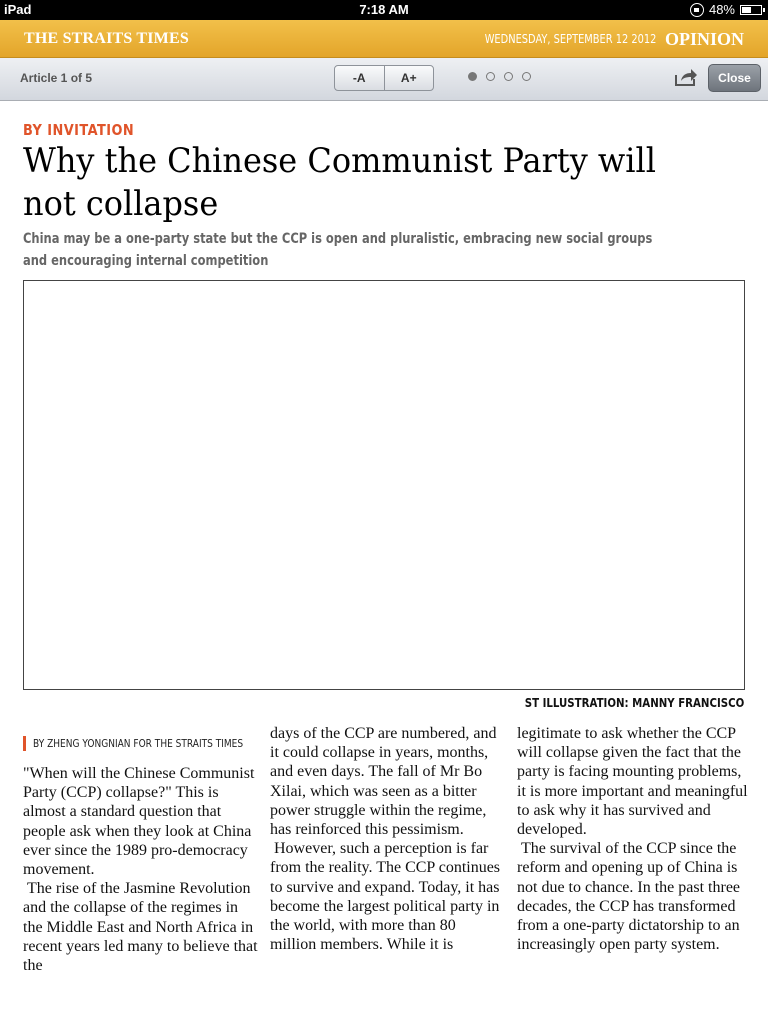  What do you see at coordinates (570, 39) in the screenshot?
I see `issue-date: WEDNESDAY, SEPTEMBER 12 2012` at bounding box center [570, 39].